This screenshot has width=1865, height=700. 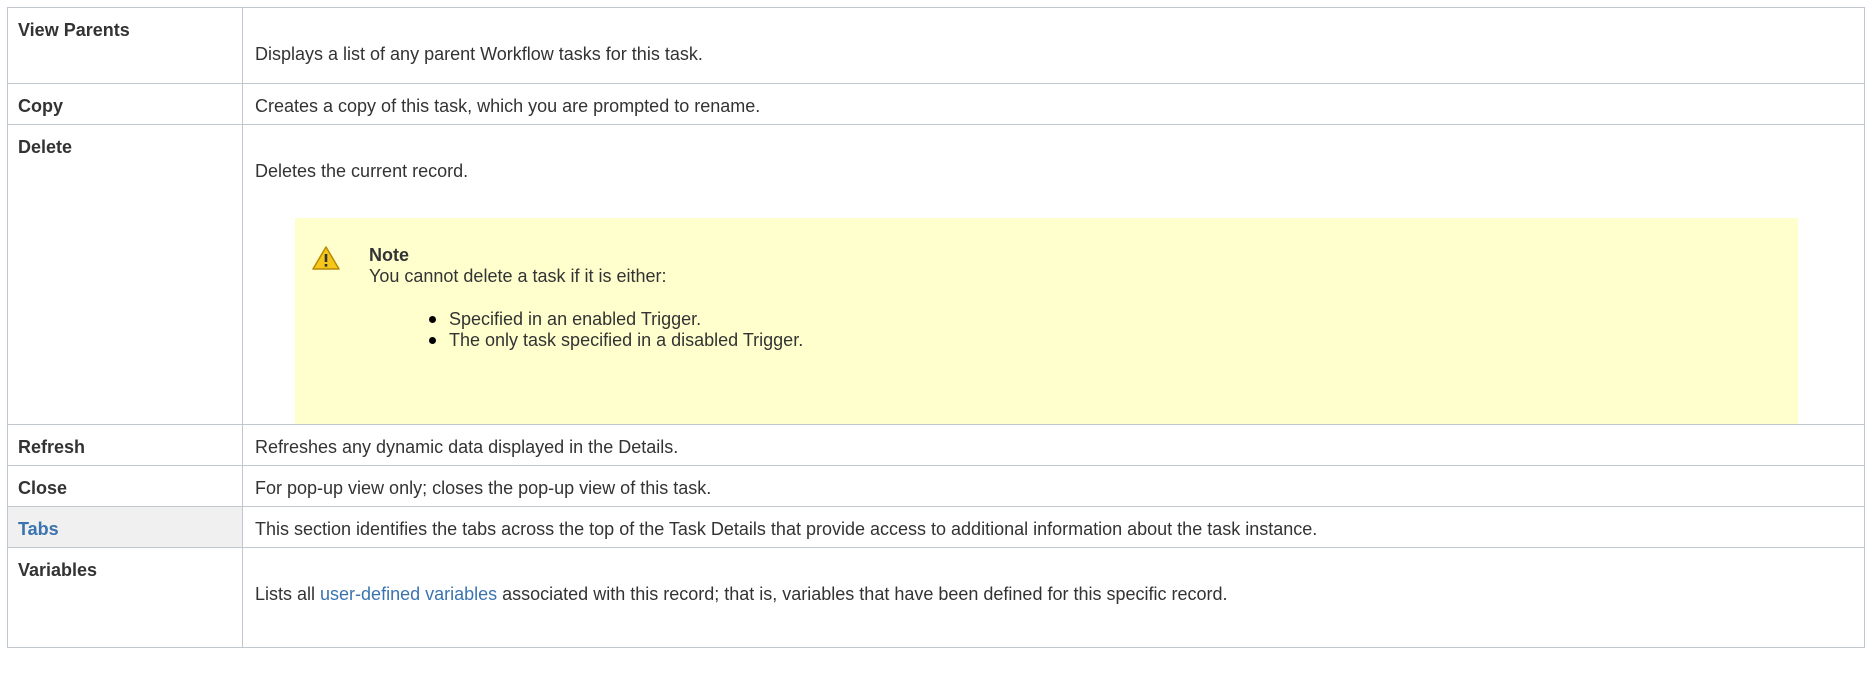 I want to click on row-key-refresh: Refresh, so click(x=125, y=445).